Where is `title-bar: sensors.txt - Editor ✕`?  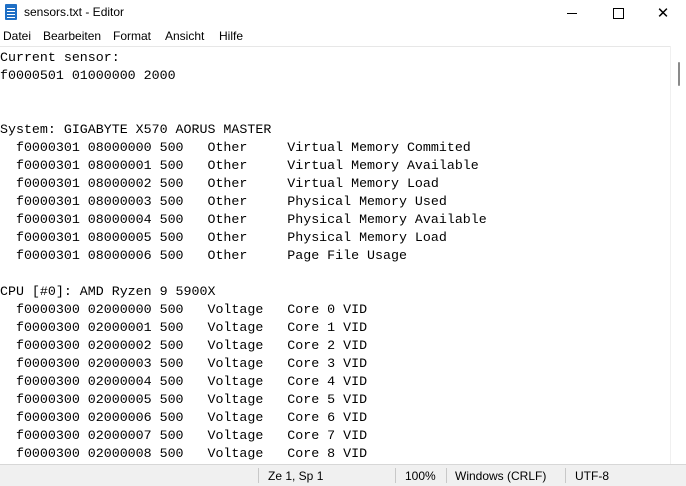
title-bar: sensors.txt - Editor ✕ is located at coordinates (343, 13).